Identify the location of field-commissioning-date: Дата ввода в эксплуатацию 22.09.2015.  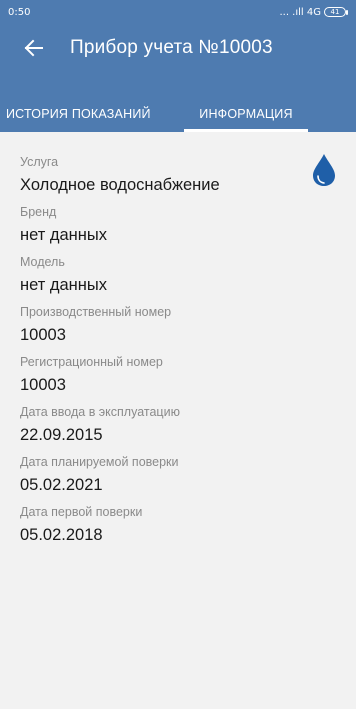
(178, 427).